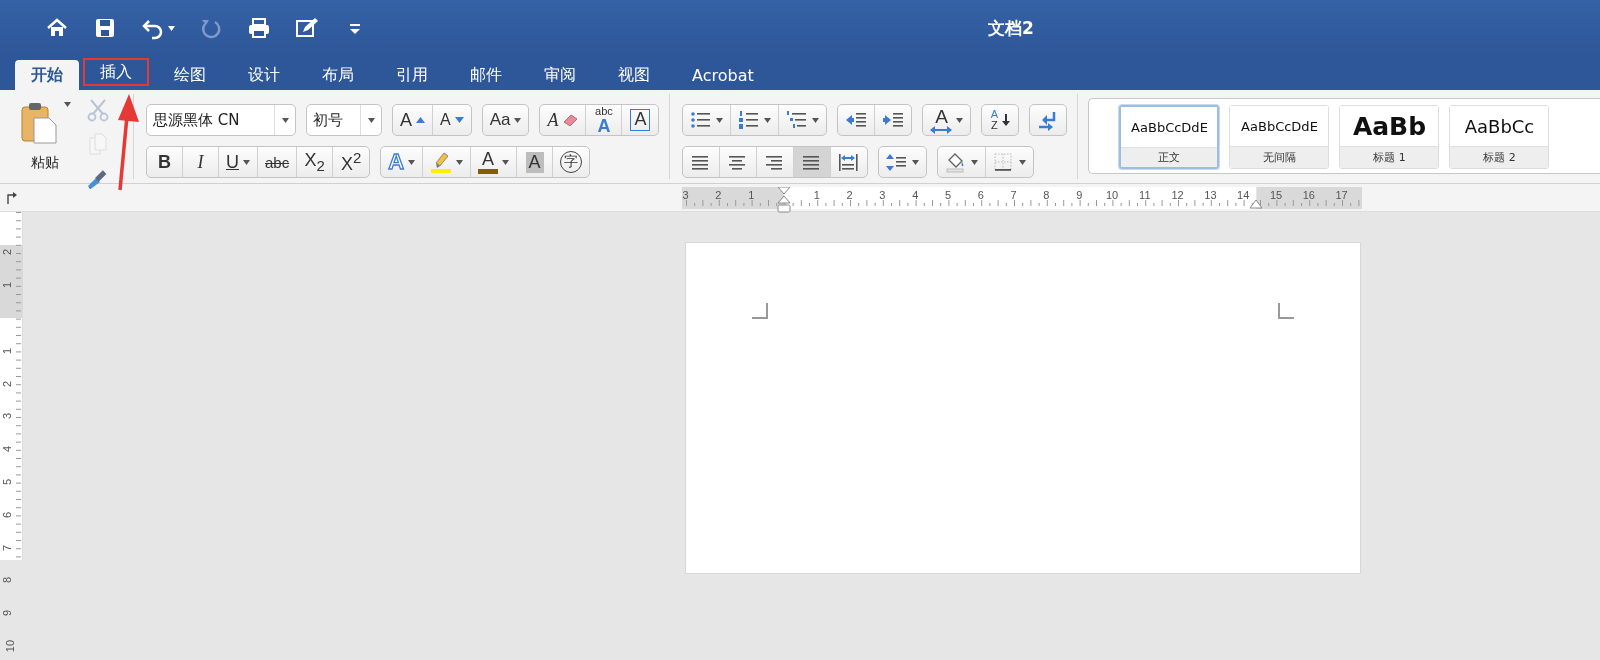  I want to click on italic-button: I, so click(201, 162).